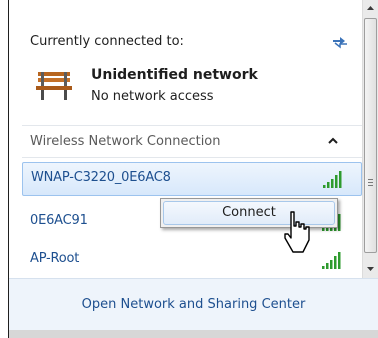 This screenshot has height=338, width=378. Describe the element at coordinates (152, 96) in the screenshot. I see `connected-network-status: No network access` at that location.